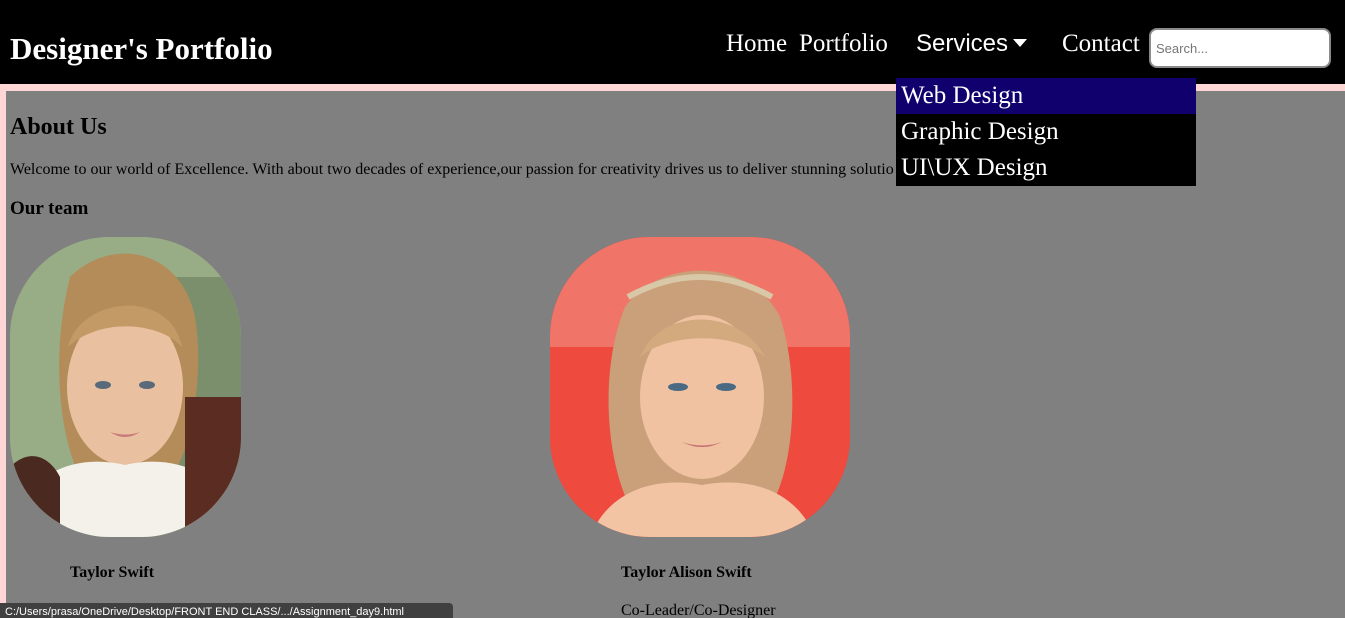 The width and height of the screenshot is (1345, 618). I want to click on nav-contact-link: Contact, so click(1101, 44).